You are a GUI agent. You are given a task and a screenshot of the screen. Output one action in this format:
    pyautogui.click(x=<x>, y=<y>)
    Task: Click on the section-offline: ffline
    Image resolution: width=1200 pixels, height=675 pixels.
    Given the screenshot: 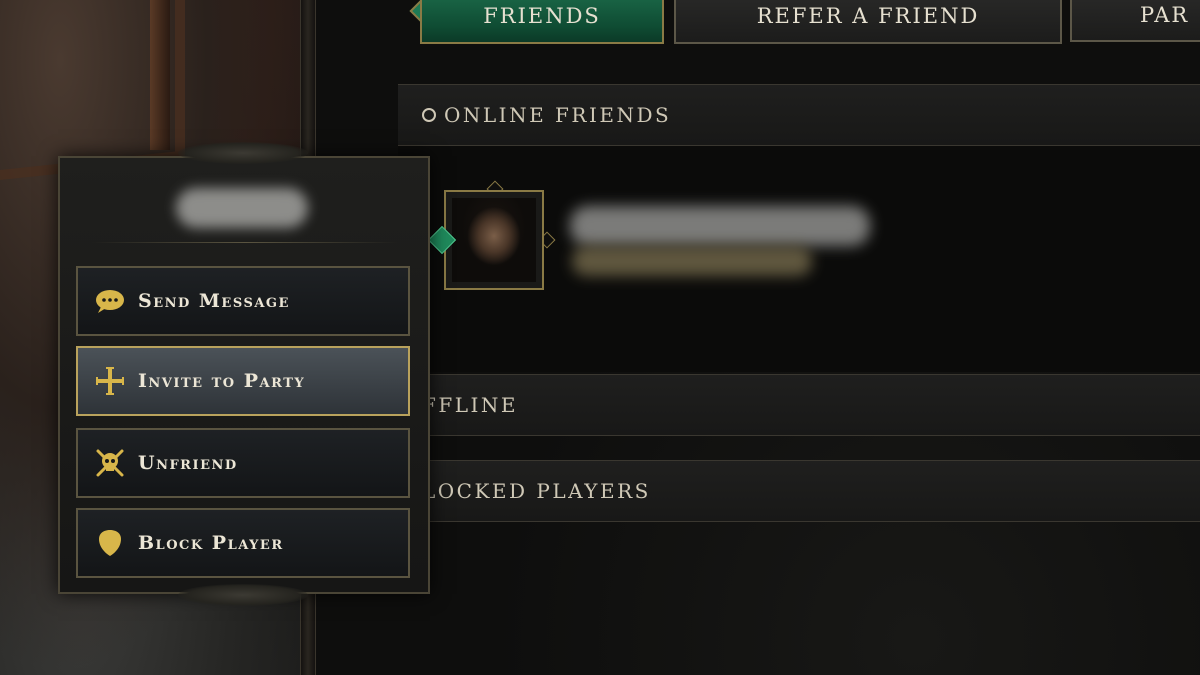 What is the action you would take?
    pyautogui.click(x=799, y=405)
    